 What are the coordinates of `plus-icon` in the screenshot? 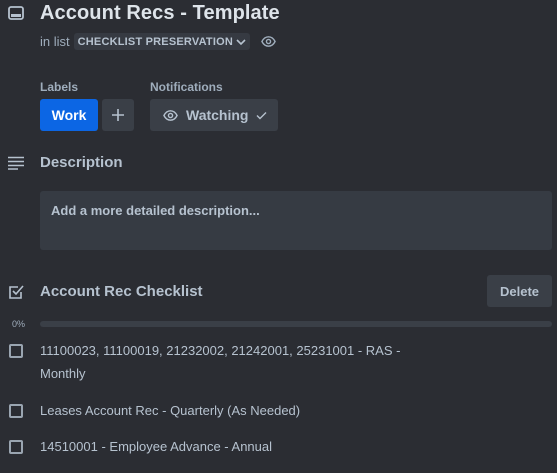 It's located at (118, 115).